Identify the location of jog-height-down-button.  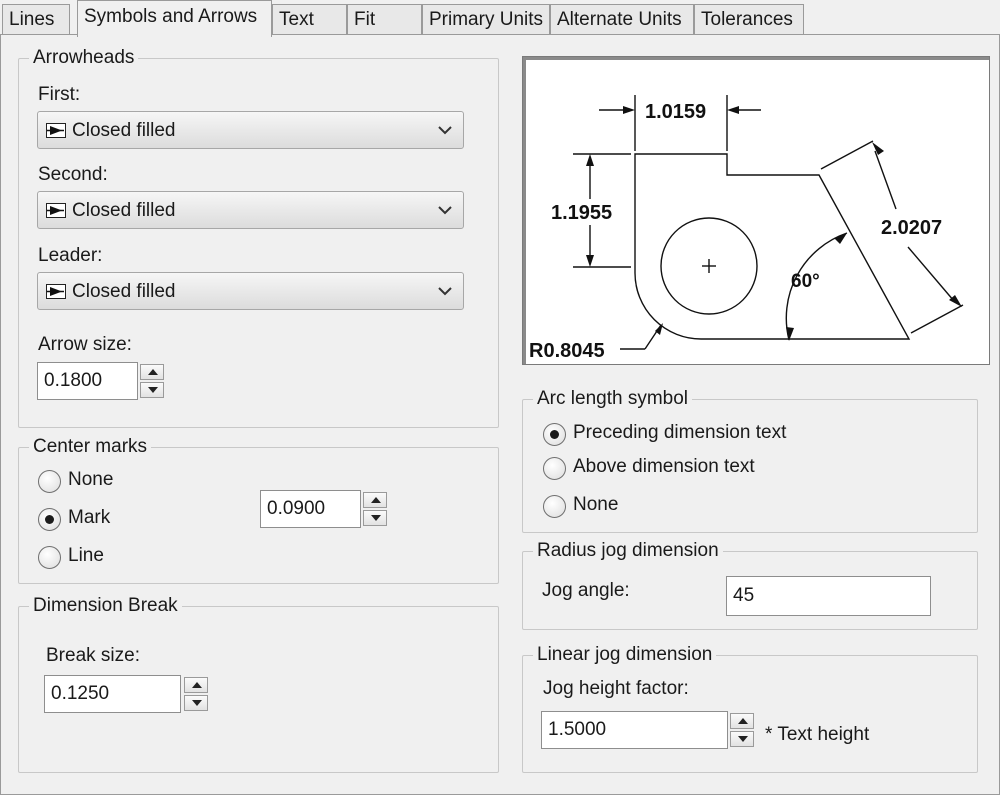
(742, 739).